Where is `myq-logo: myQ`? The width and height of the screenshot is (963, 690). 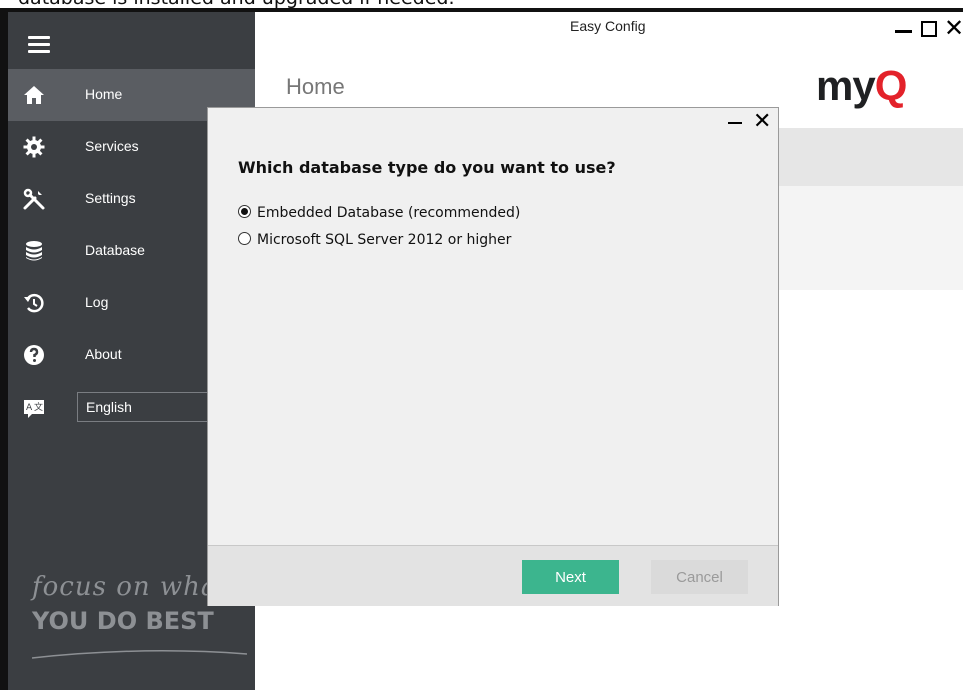 myq-logo: myQ is located at coordinates (862, 86).